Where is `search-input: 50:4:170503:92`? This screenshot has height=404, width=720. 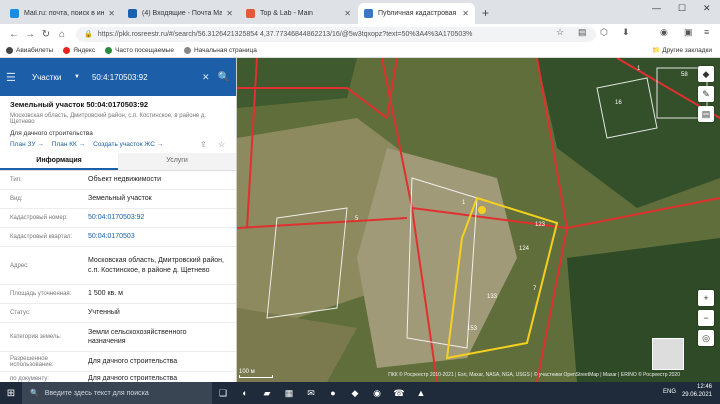
search-input: 50:4:170503:92 is located at coordinates (147, 77).